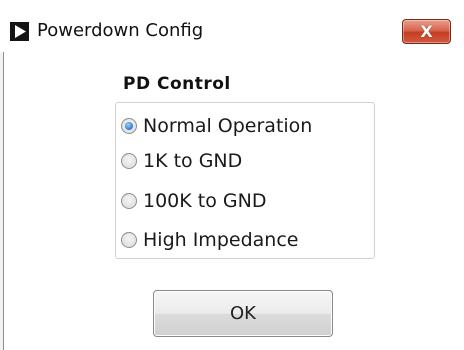 The width and height of the screenshot is (464, 350). Describe the element at coordinates (2, 201) in the screenshot. I see `window-left-border` at that location.